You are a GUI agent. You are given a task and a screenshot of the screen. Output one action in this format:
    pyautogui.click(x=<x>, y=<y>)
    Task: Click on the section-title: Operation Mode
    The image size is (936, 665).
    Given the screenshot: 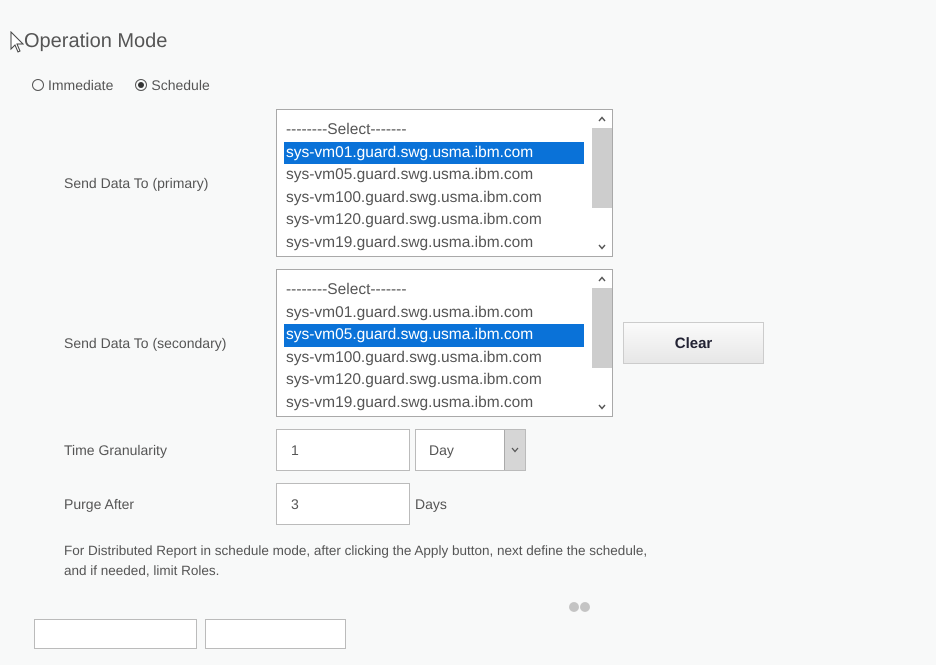 What is the action you would take?
    pyautogui.click(x=96, y=41)
    